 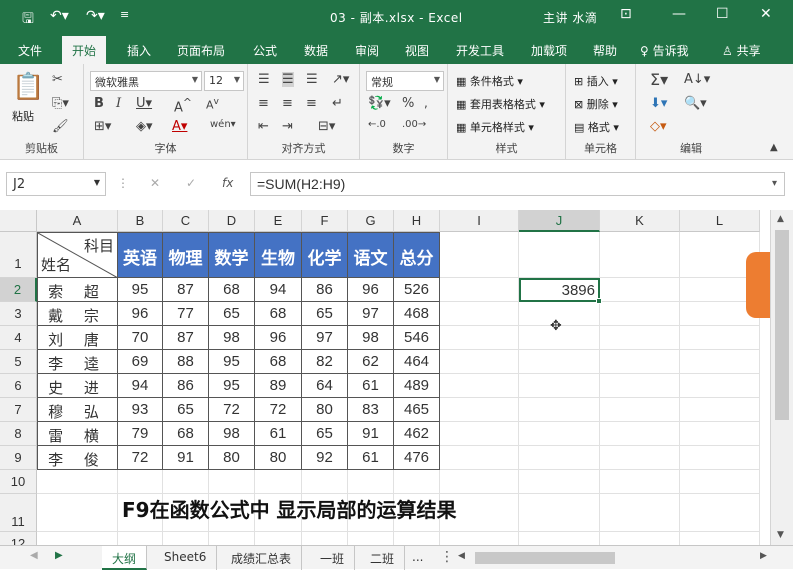 What do you see at coordinates (417, 221) in the screenshot?
I see `column-header: H` at bounding box center [417, 221].